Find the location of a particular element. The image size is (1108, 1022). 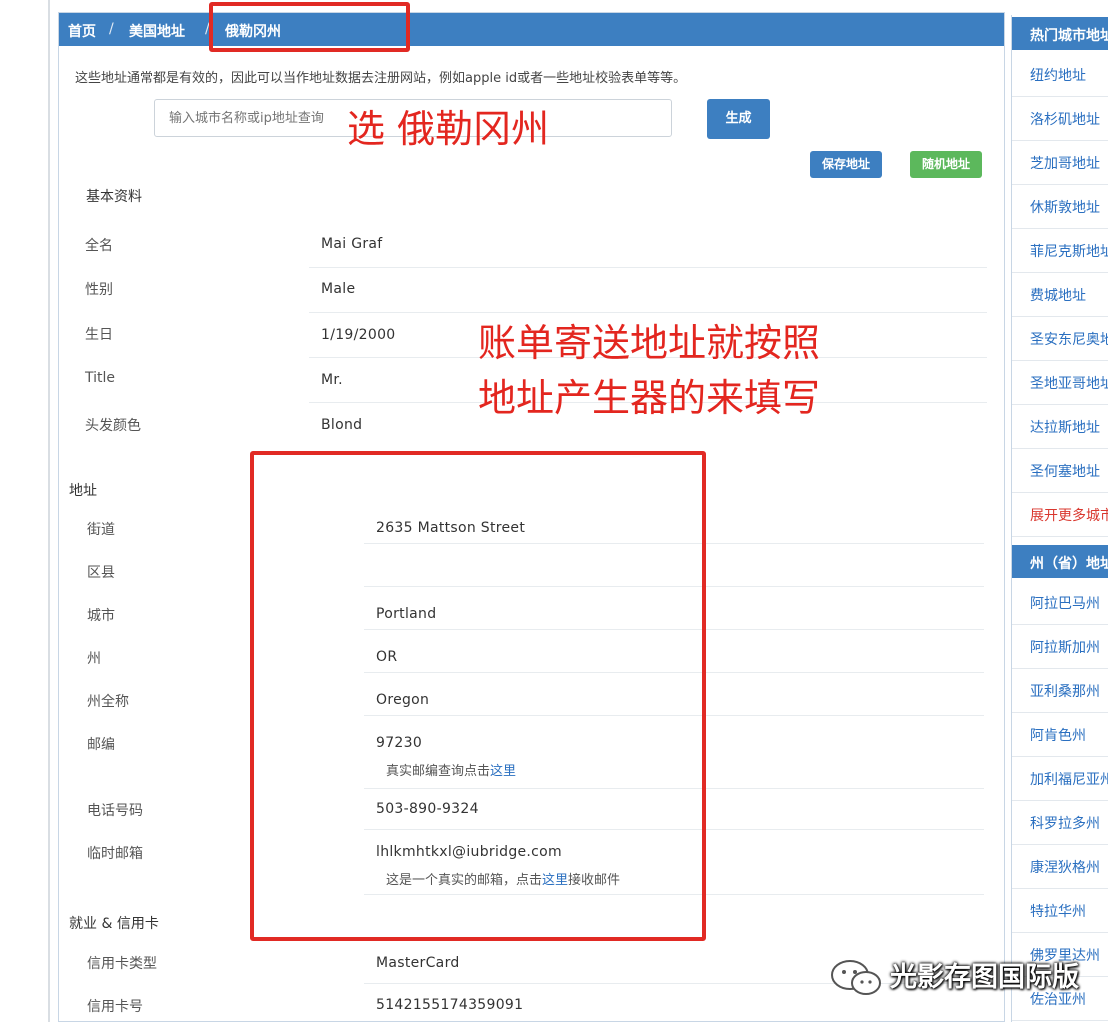

sidebar-item-city: 费城地址 is located at coordinates (1060, 295).